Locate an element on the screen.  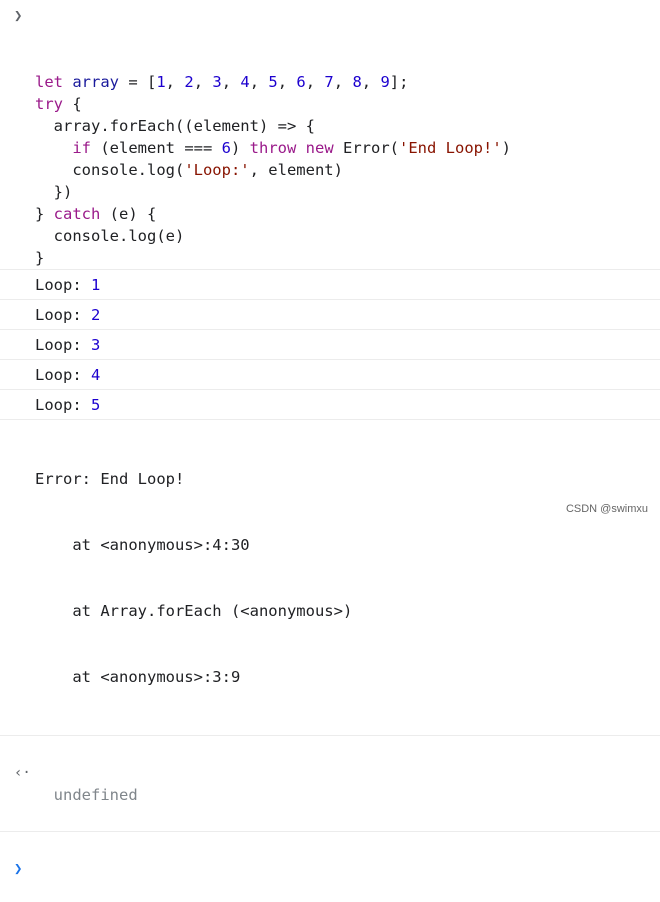
code-token: console.log( is located at coordinates (109, 170).